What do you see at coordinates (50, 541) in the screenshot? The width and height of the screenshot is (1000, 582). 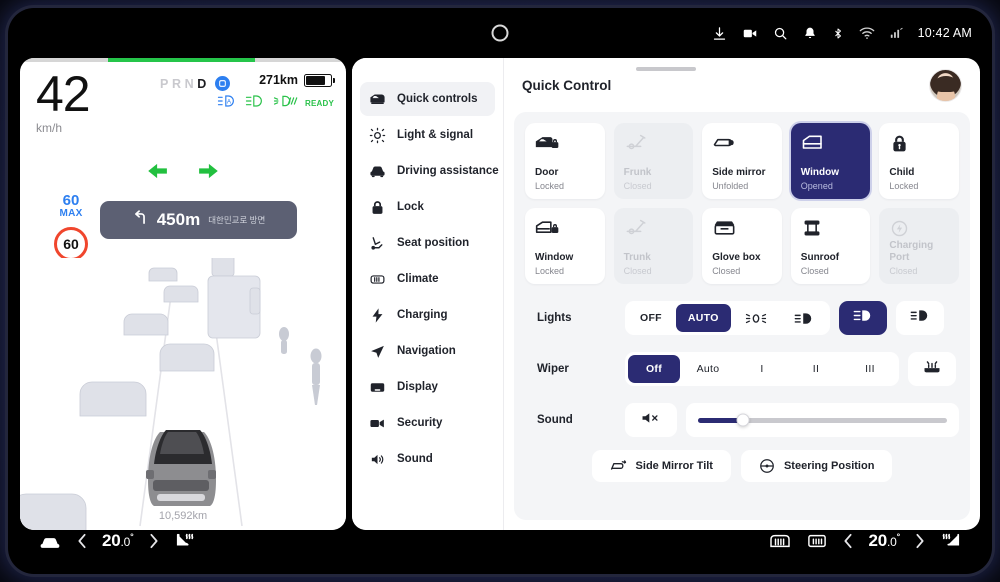 I see `front-defrost-icon` at bounding box center [50, 541].